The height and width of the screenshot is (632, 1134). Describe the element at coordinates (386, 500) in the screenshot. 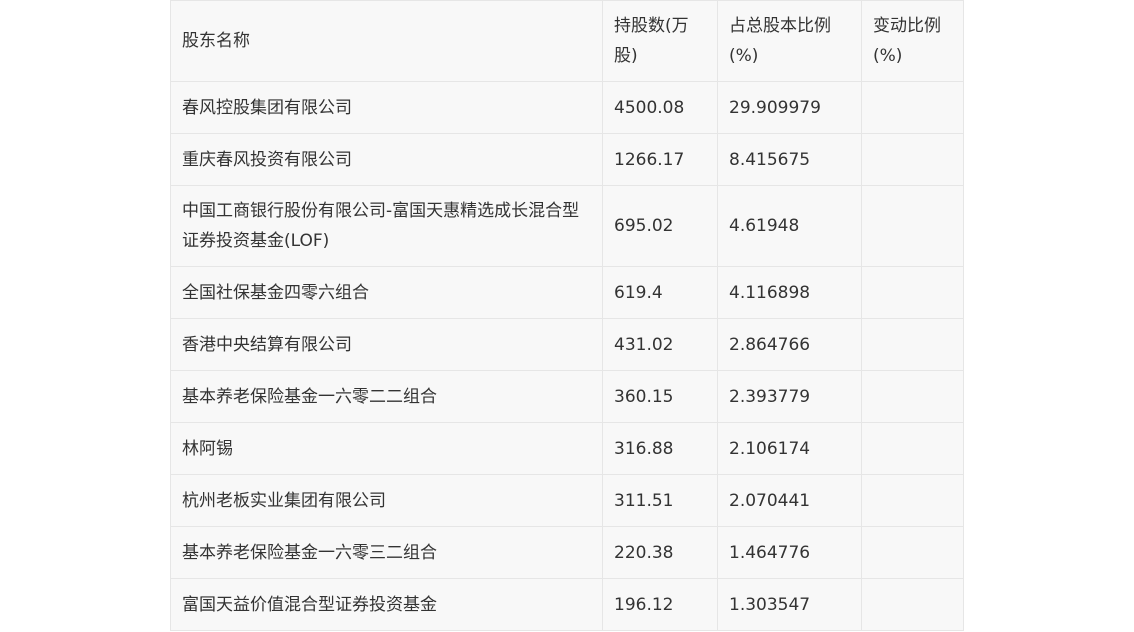

I see `cell-name: 杭州老板实业集团有限公司` at that location.